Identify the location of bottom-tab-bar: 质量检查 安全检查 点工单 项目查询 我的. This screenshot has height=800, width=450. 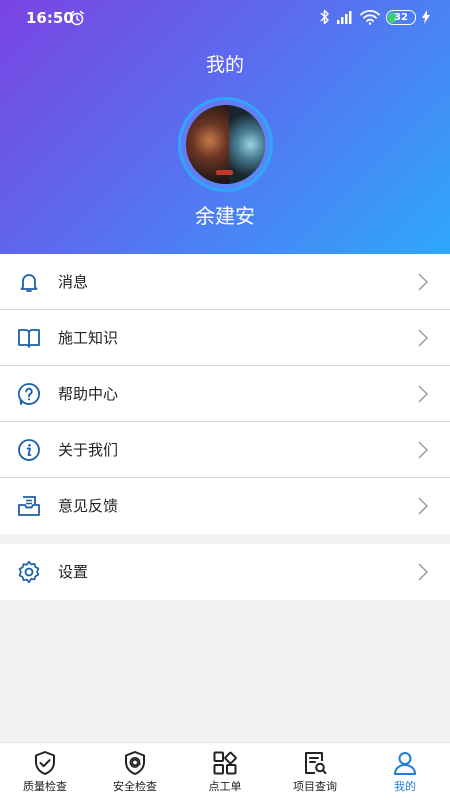
(225, 771).